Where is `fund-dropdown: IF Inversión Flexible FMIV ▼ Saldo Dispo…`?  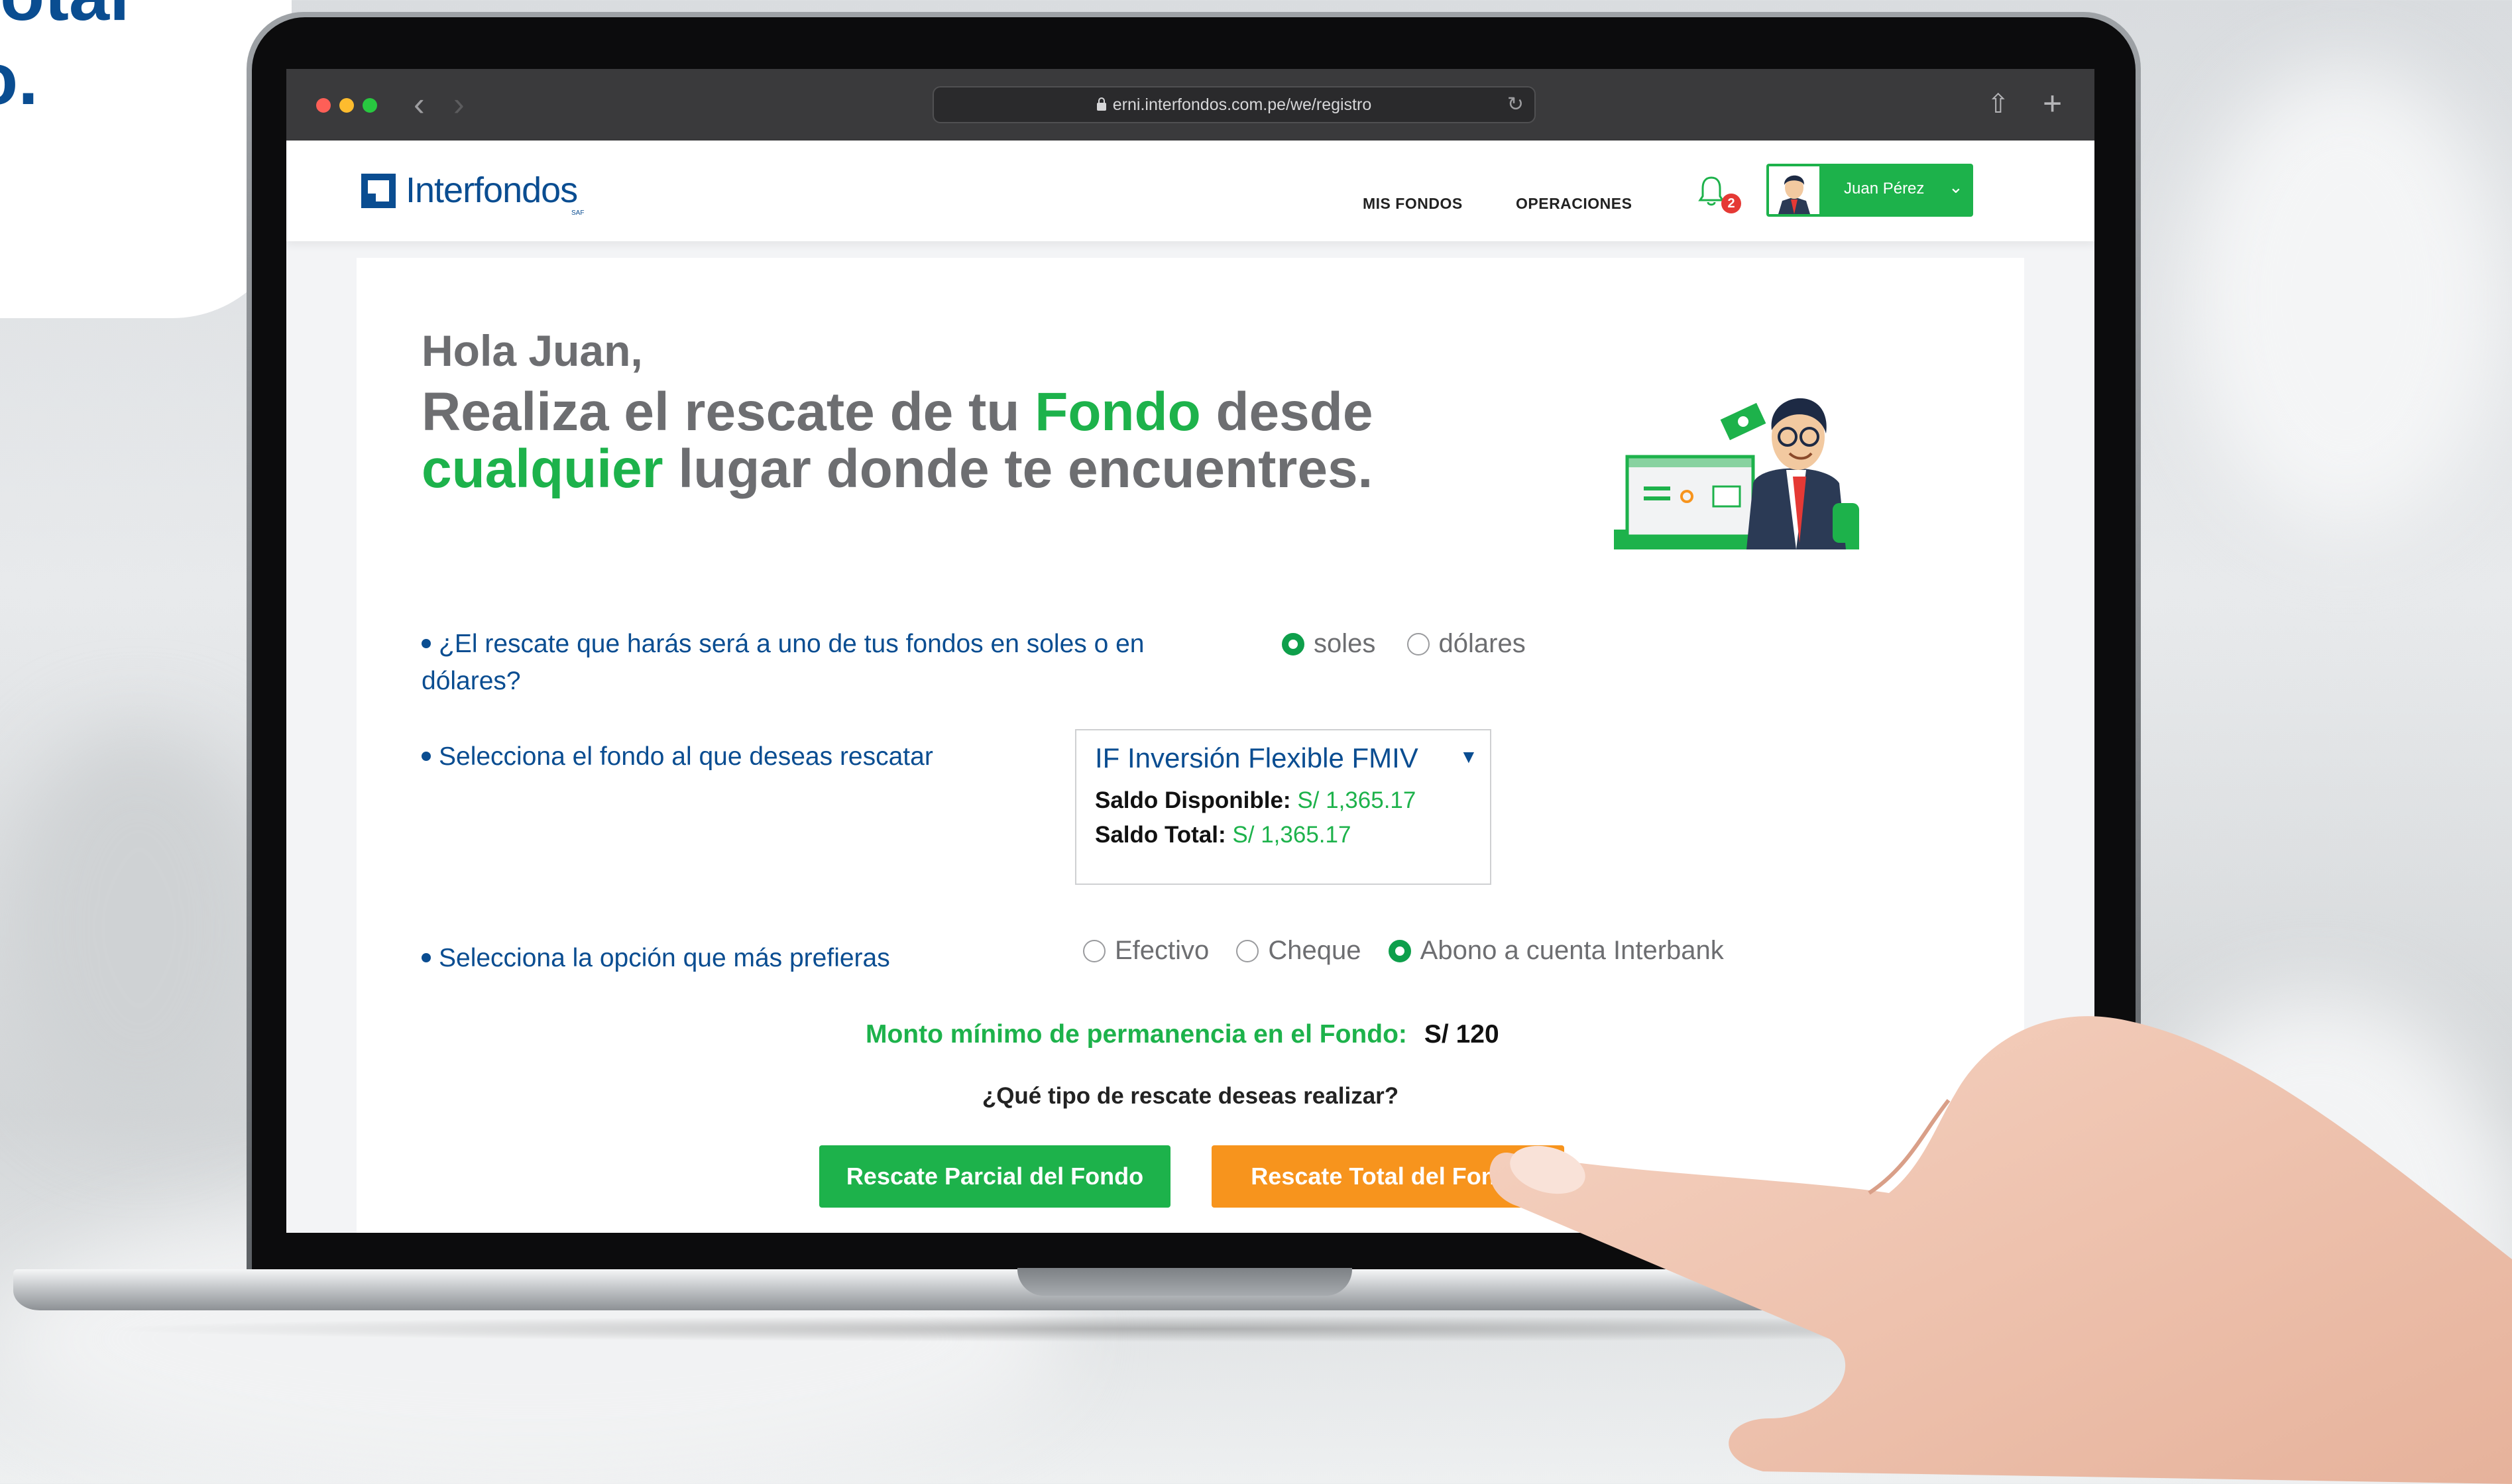
fund-dropdown: IF Inversión Flexible FMIV ▼ Saldo Dispo… is located at coordinates (1283, 807).